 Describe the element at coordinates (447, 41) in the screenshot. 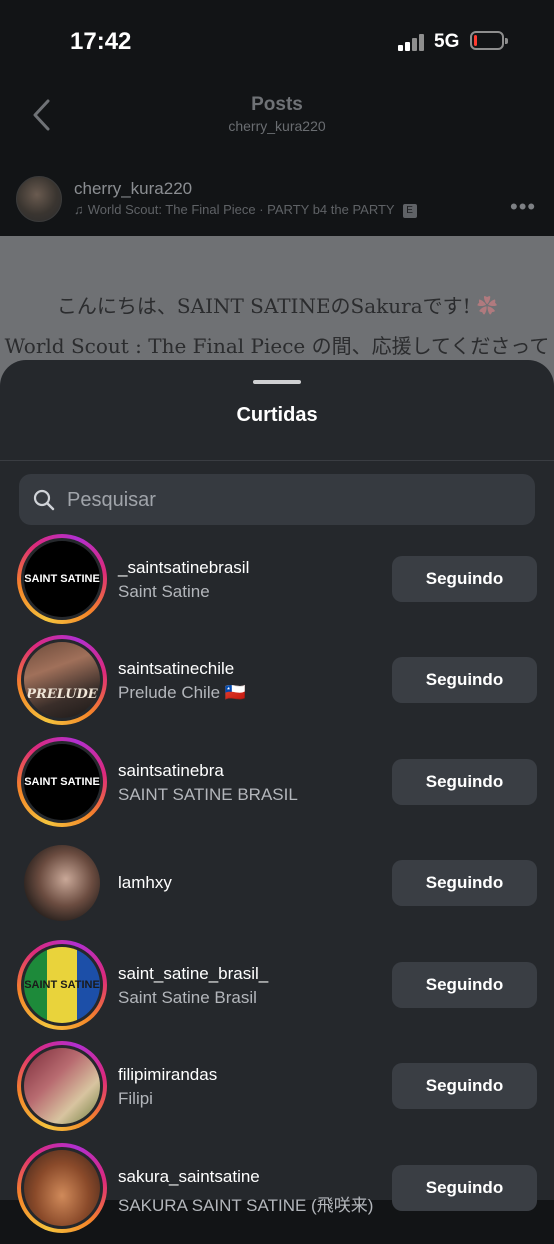

I see `network-type: 5G` at that location.